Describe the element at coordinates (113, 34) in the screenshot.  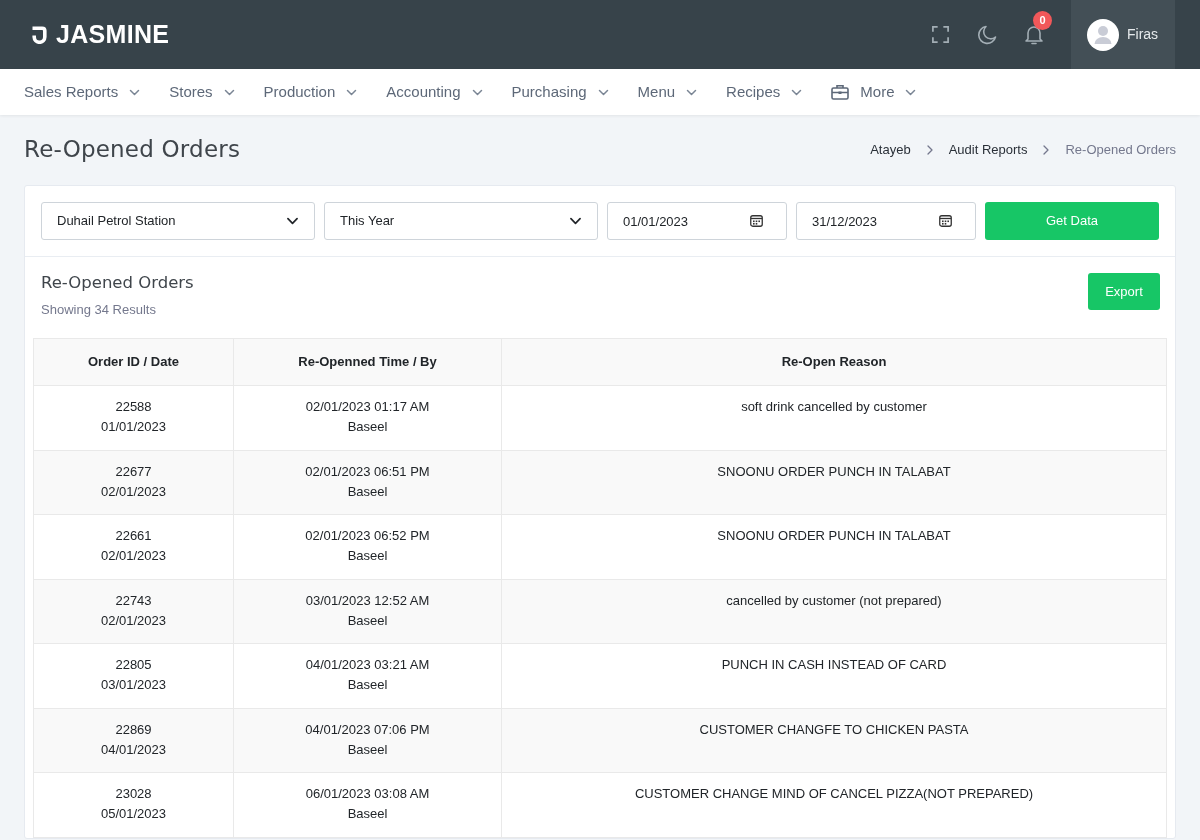
I see `logo-text: JASMINE` at that location.